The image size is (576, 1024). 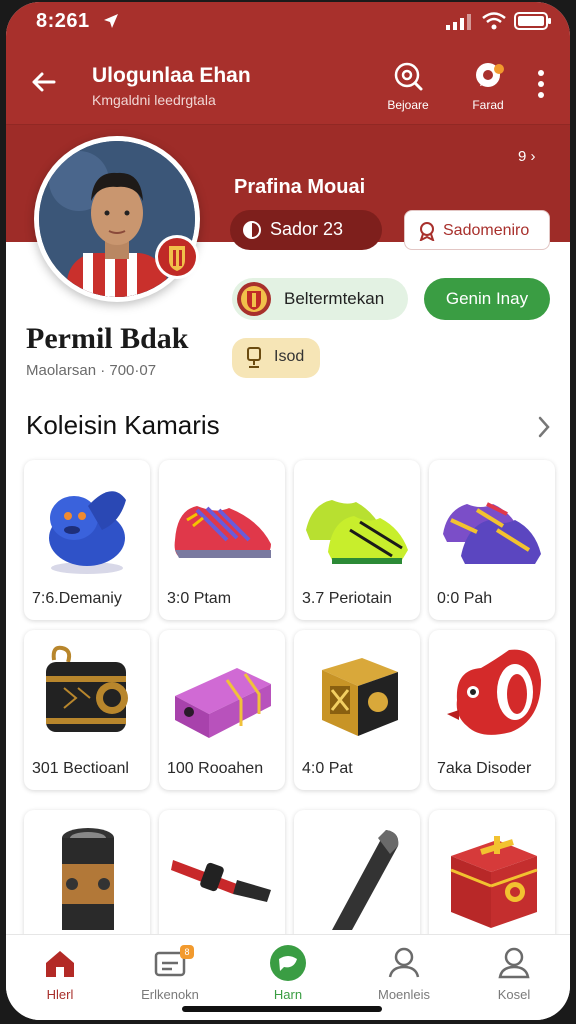 What do you see at coordinates (408, 105) in the screenshot?
I see `action-label: Bejoare` at bounding box center [408, 105].